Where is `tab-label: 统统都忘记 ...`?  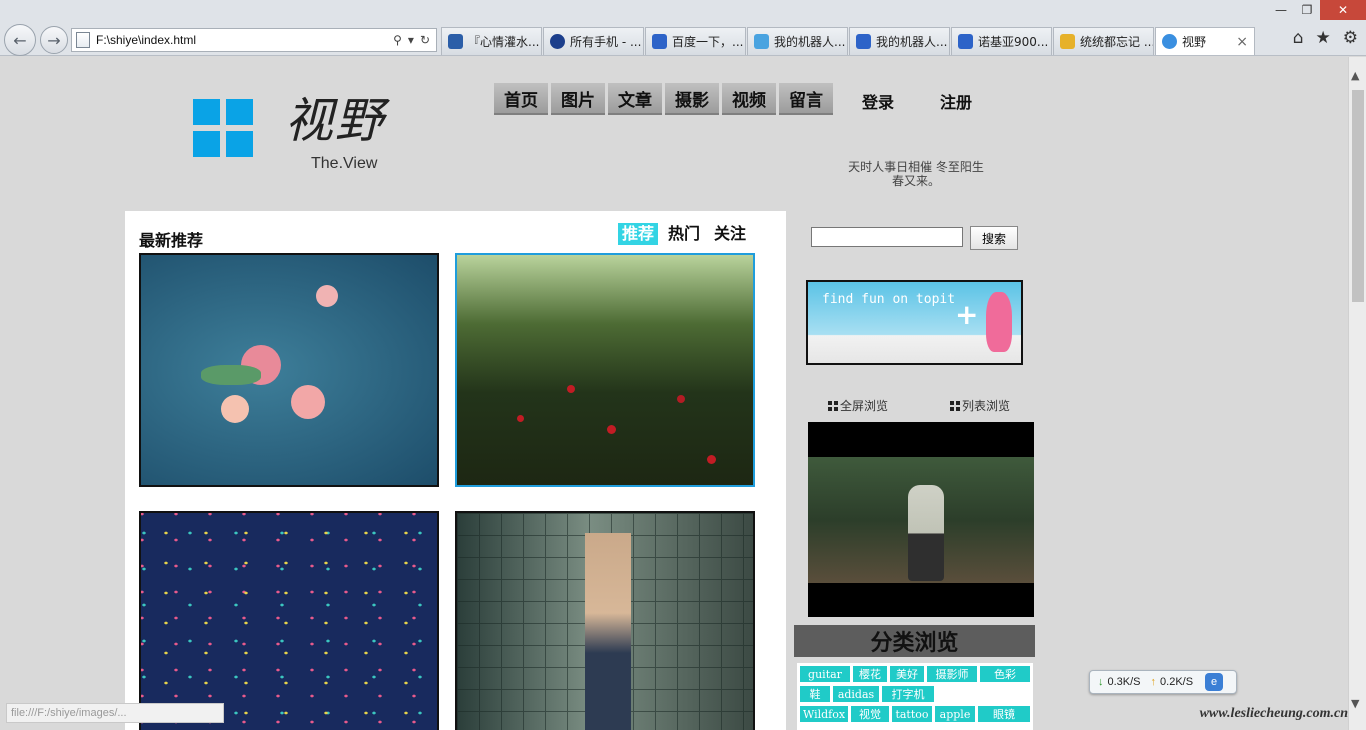
tab-label: 统统都忘记 ... is located at coordinates (1117, 42).